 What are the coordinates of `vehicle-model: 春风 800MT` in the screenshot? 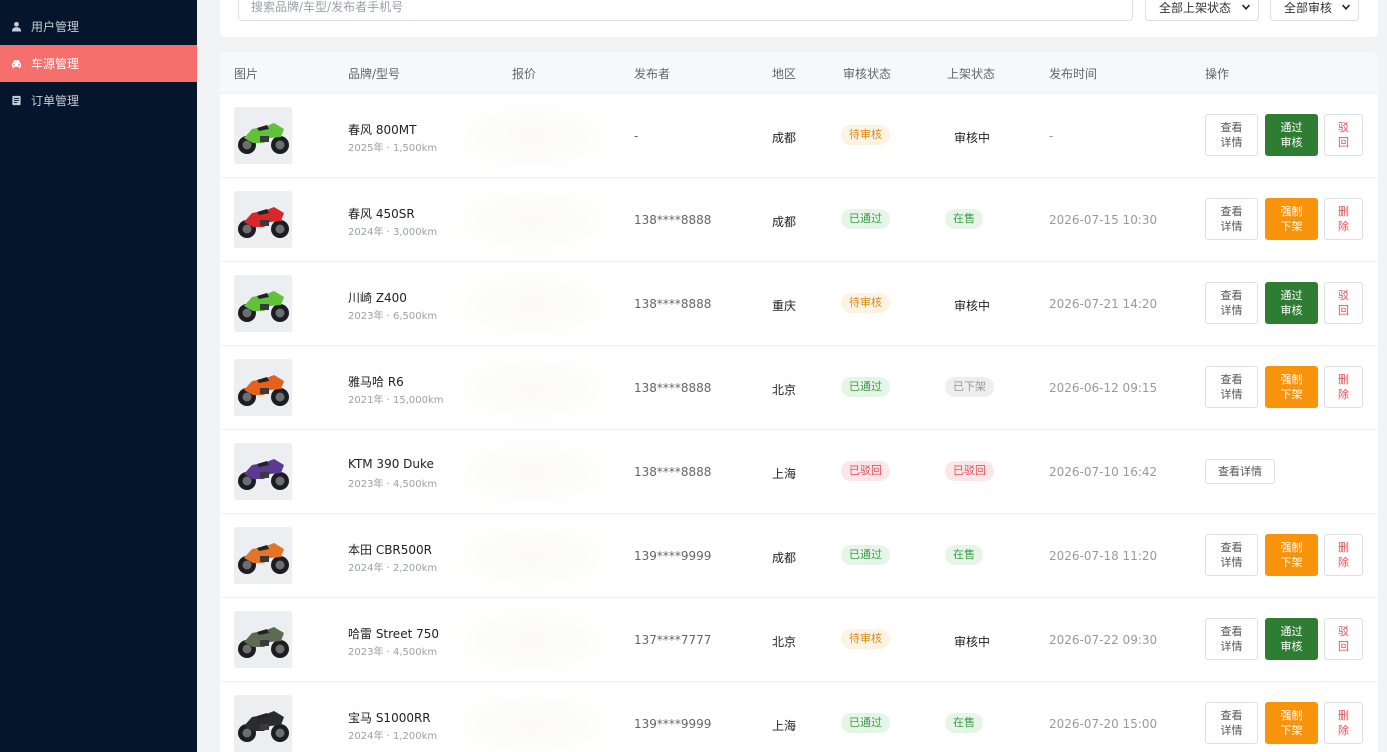 It's located at (382, 130).